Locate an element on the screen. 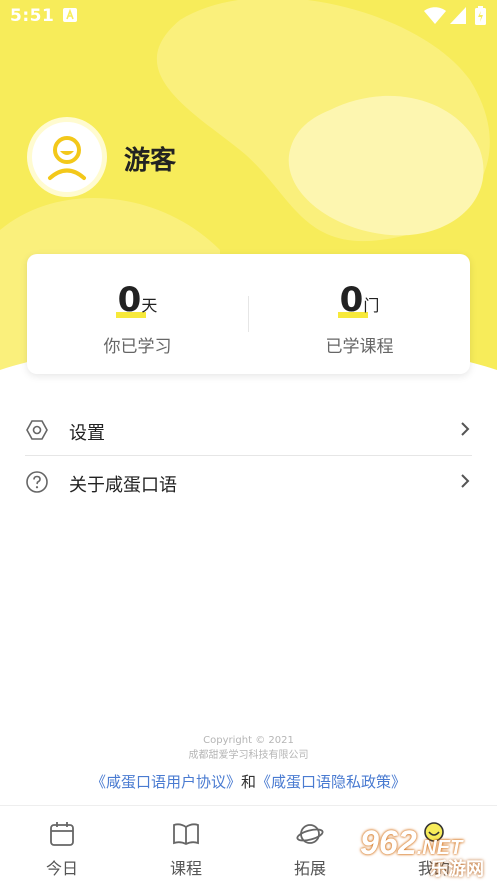  user-face-icon is located at coordinates (67, 158).